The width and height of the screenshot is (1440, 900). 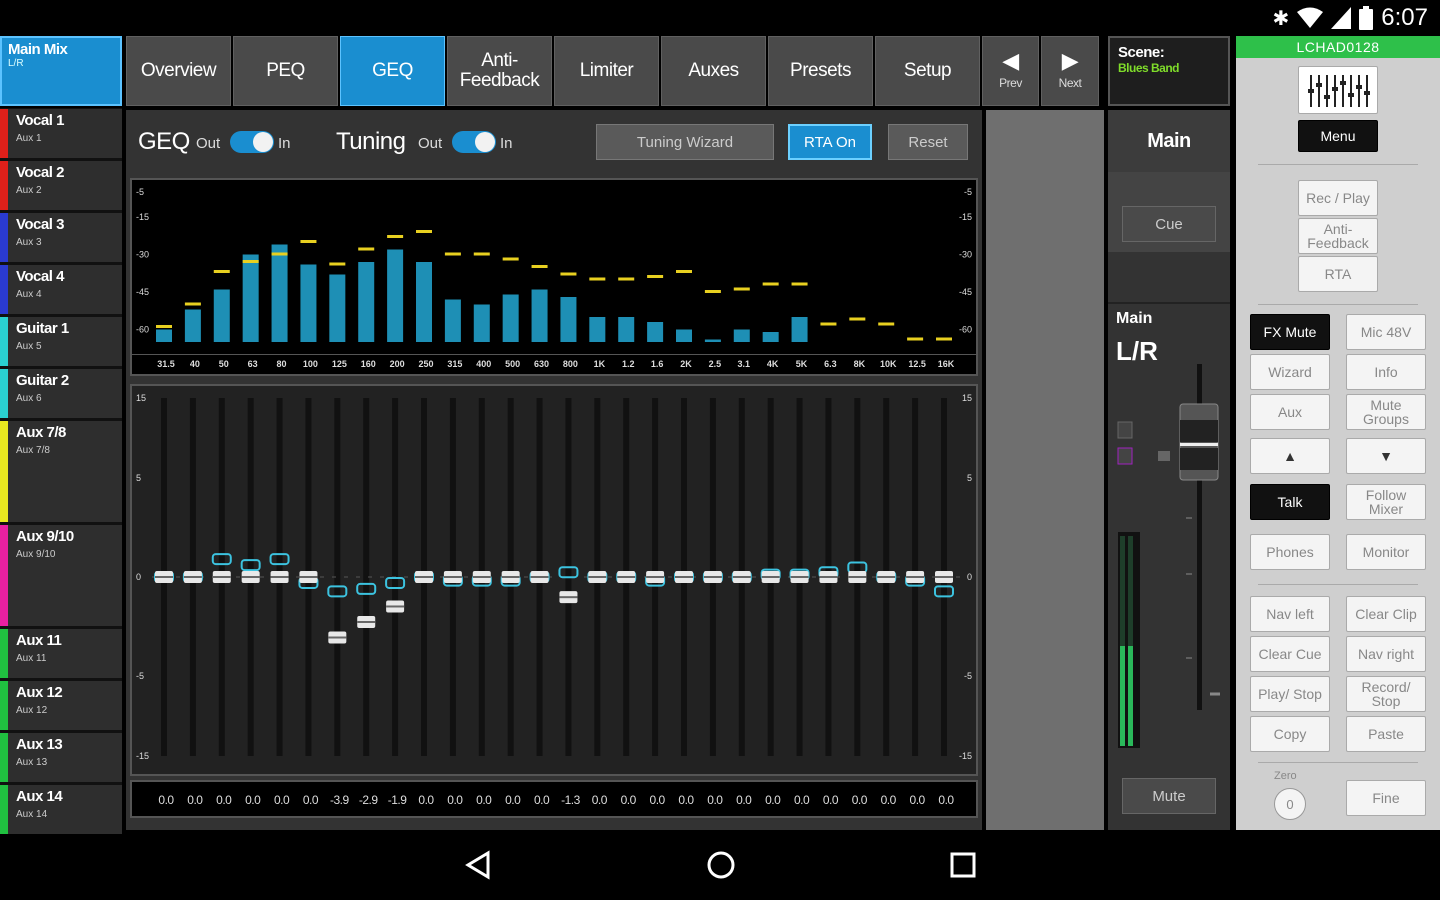 I want to click on tab-limiter: Limiter, so click(x=606, y=71).